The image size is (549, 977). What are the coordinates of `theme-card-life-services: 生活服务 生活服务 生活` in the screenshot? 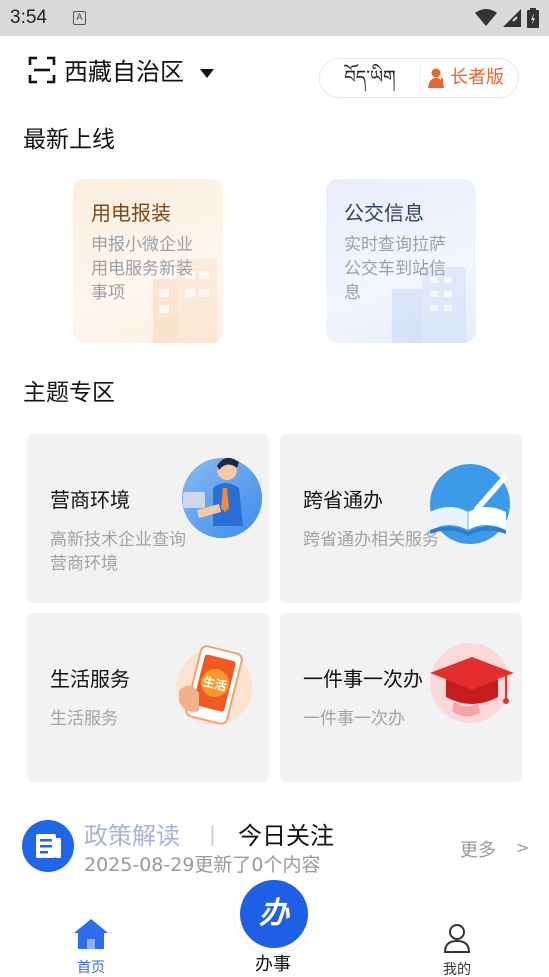 It's located at (148, 697).